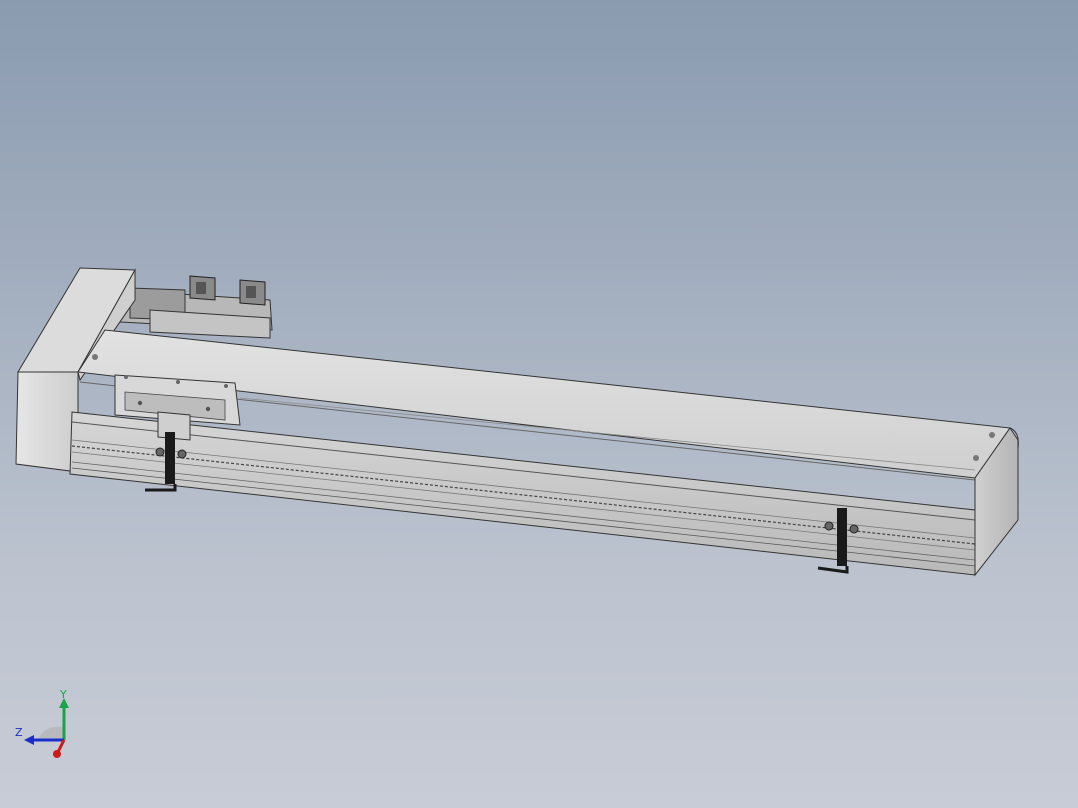 The width and height of the screenshot is (1078, 808). What do you see at coordinates (61, 746) in the screenshot?
I see `x-axis-line` at bounding box center [61, 746].